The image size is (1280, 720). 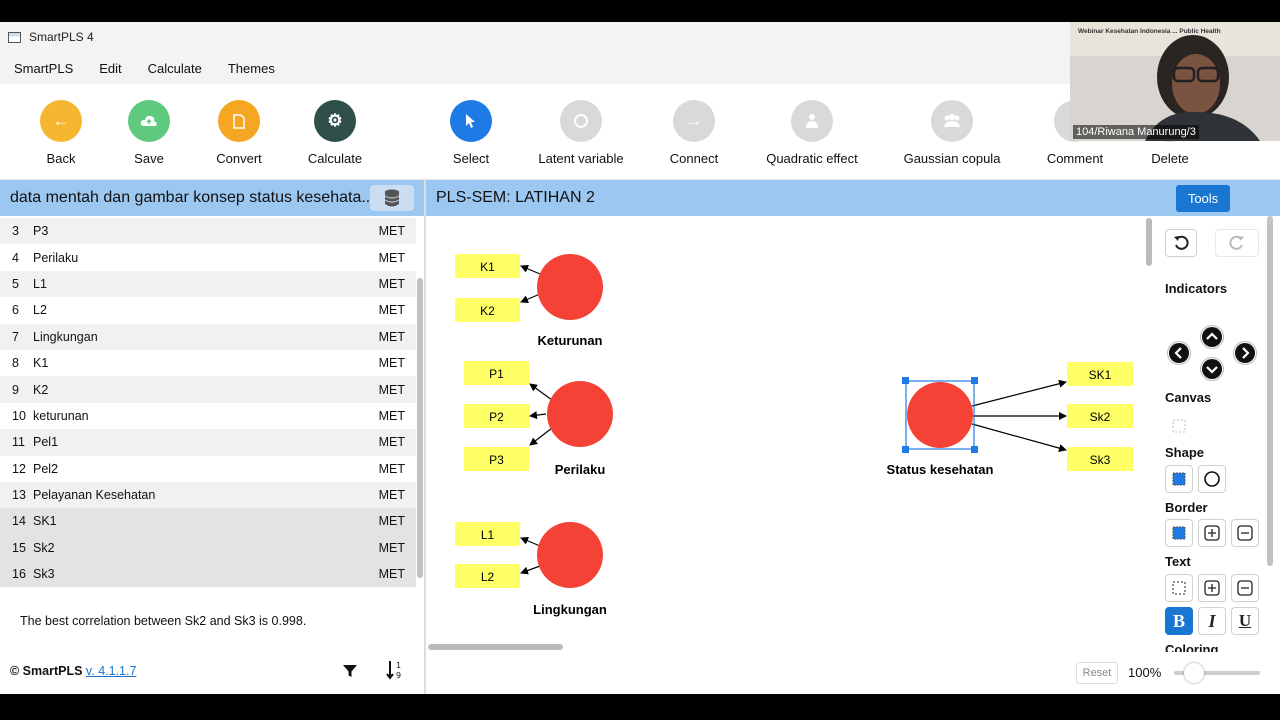 I want to click on bold-button: B, so click(x=1179, y=621).